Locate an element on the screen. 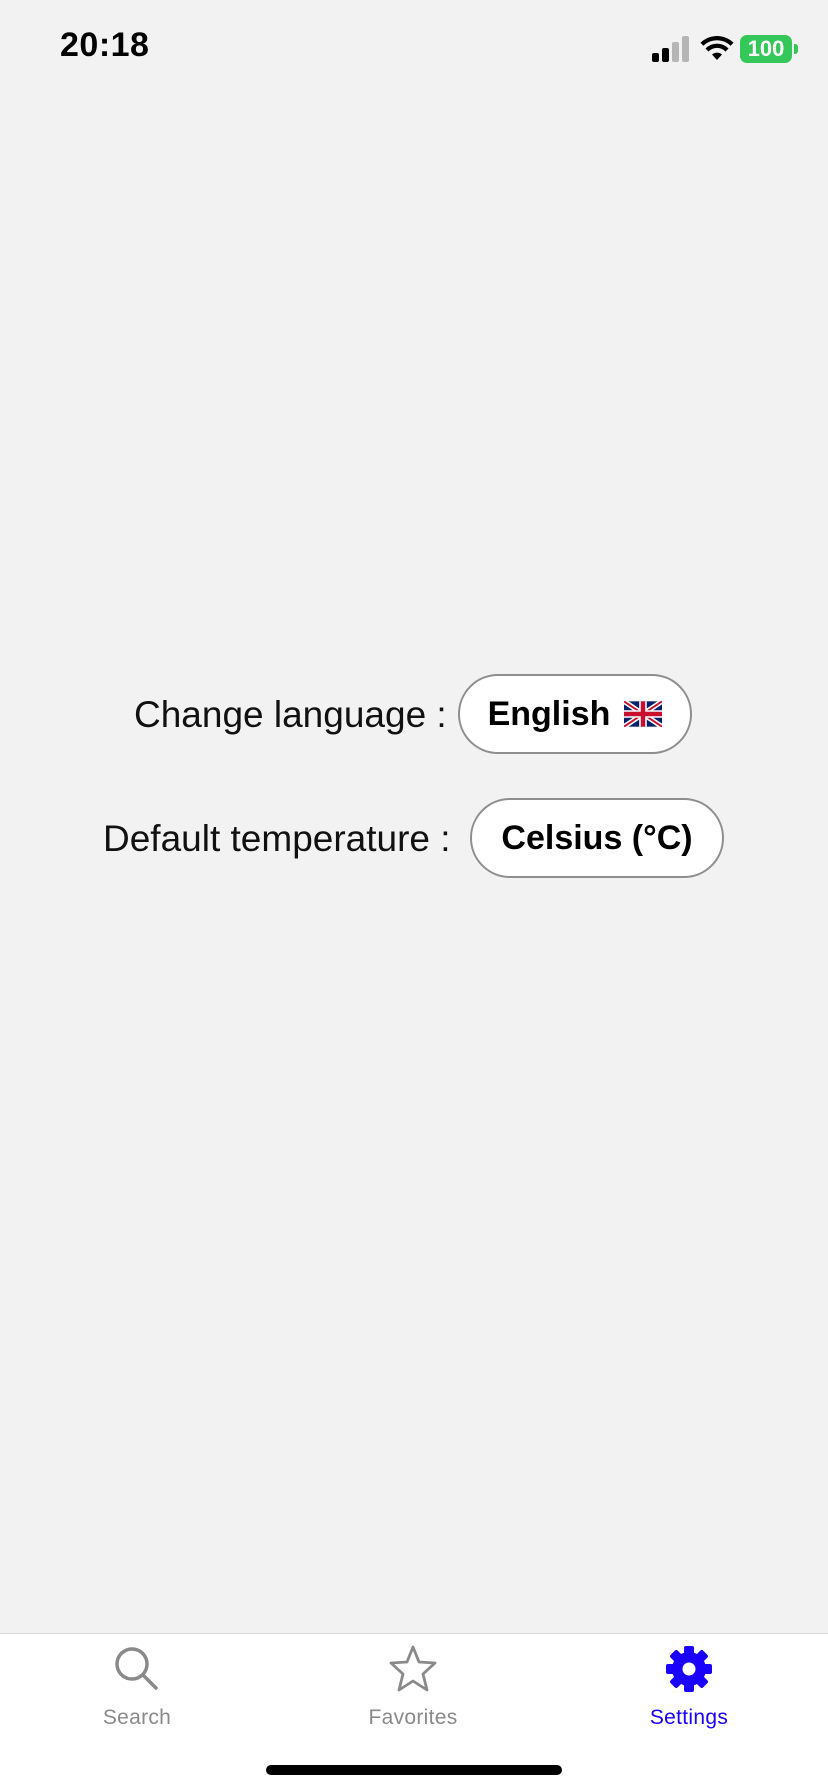  gear-icon is located at coordinates (689, 1669).